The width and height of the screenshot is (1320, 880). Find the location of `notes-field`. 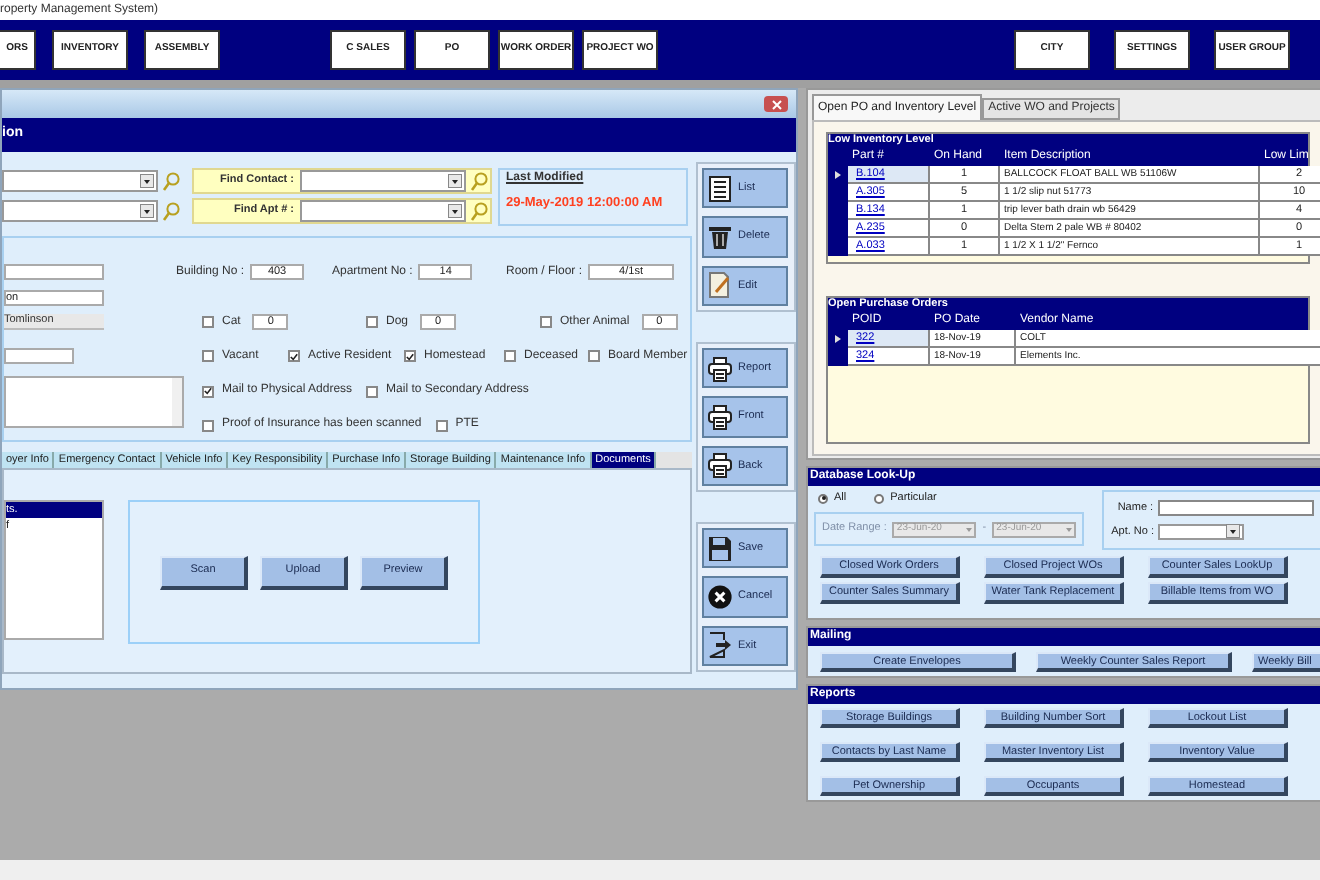

notes-field is located at coordinates (94, 402).